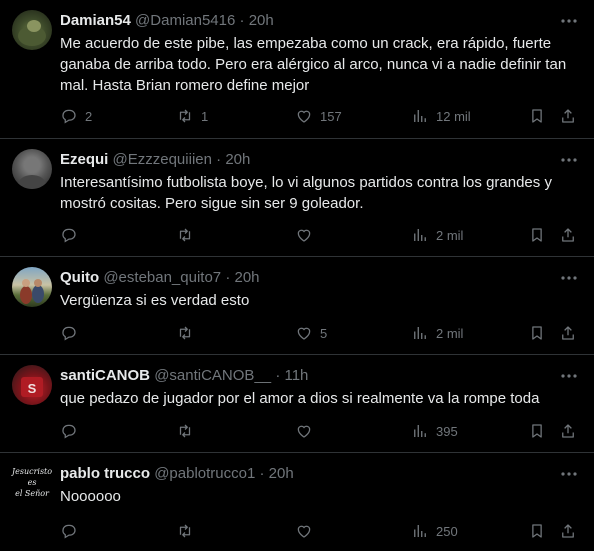  I want to click on avatar-text-line-2: es, so click(32, 482).